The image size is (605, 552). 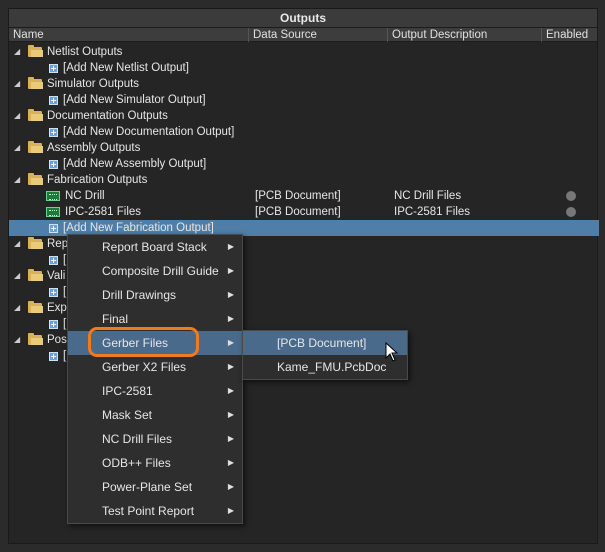 What do you see at coordinates (304, 164) in the screenshot?
I see `add-output-assembly: [Add New Assembly Output]` at bounding box center [304, 164].